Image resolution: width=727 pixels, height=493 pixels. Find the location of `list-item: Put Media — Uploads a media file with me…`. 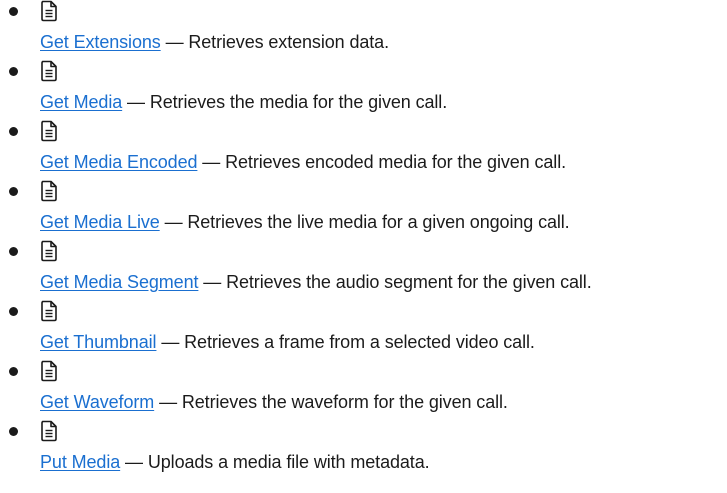

list-item: Put Media — Uploads a media file with me… is located at coordinates (363, 450).